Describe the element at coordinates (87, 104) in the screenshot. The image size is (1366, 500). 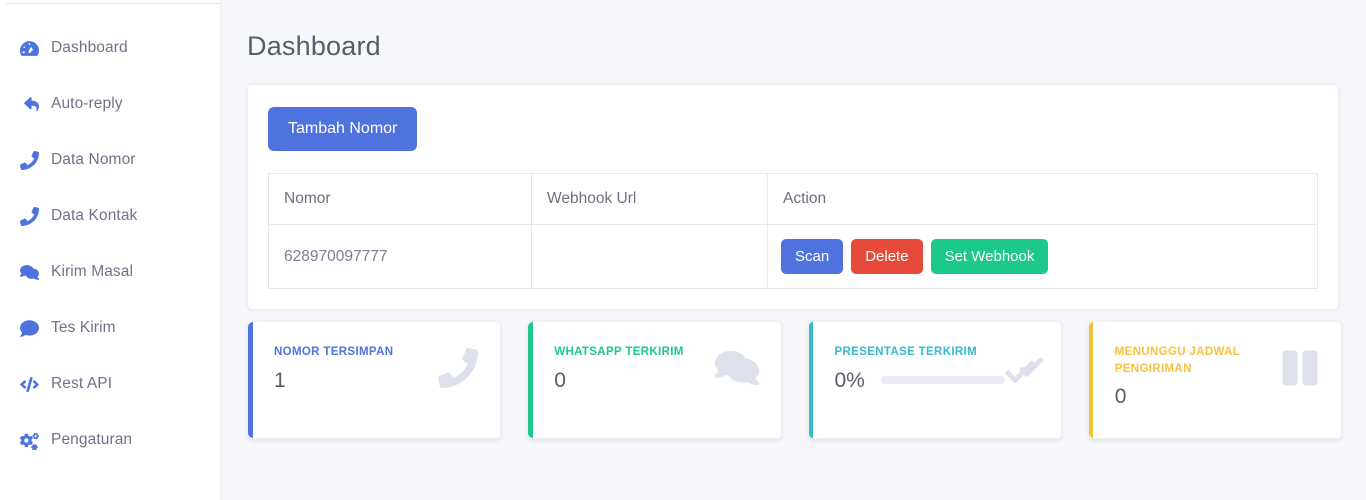
I see `sidebar-item-label: Auto-reply` at that location.